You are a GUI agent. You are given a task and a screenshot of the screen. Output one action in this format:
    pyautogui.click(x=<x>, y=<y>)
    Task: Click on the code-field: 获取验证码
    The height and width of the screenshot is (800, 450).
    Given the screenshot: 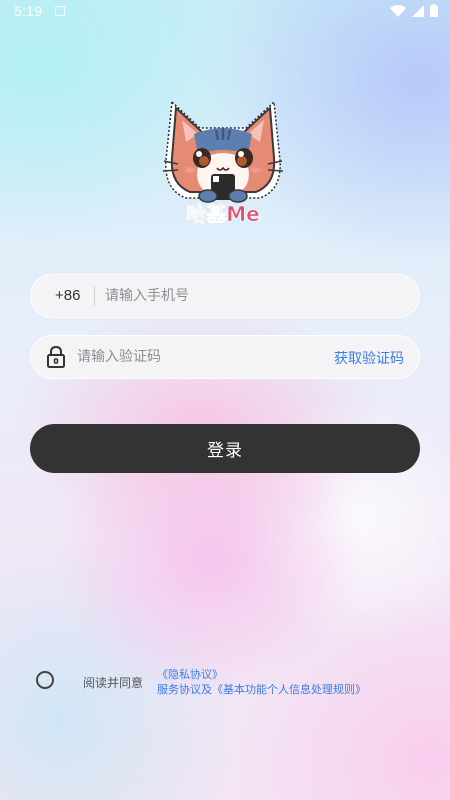 What is the action you would take?
    pyautogui.click(x=225, y=357)
    